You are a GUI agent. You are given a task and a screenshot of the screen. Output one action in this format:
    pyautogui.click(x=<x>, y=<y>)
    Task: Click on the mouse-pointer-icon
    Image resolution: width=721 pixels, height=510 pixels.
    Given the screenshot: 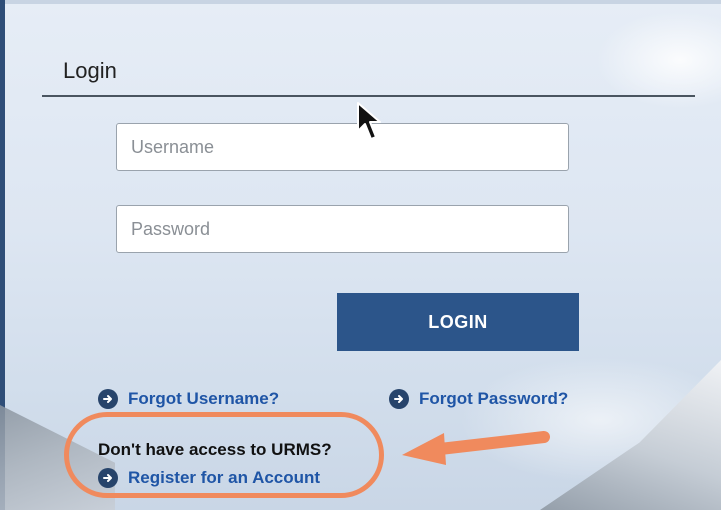 What is the action you would take?
    pyautogui.click(x=369, y=121)
    